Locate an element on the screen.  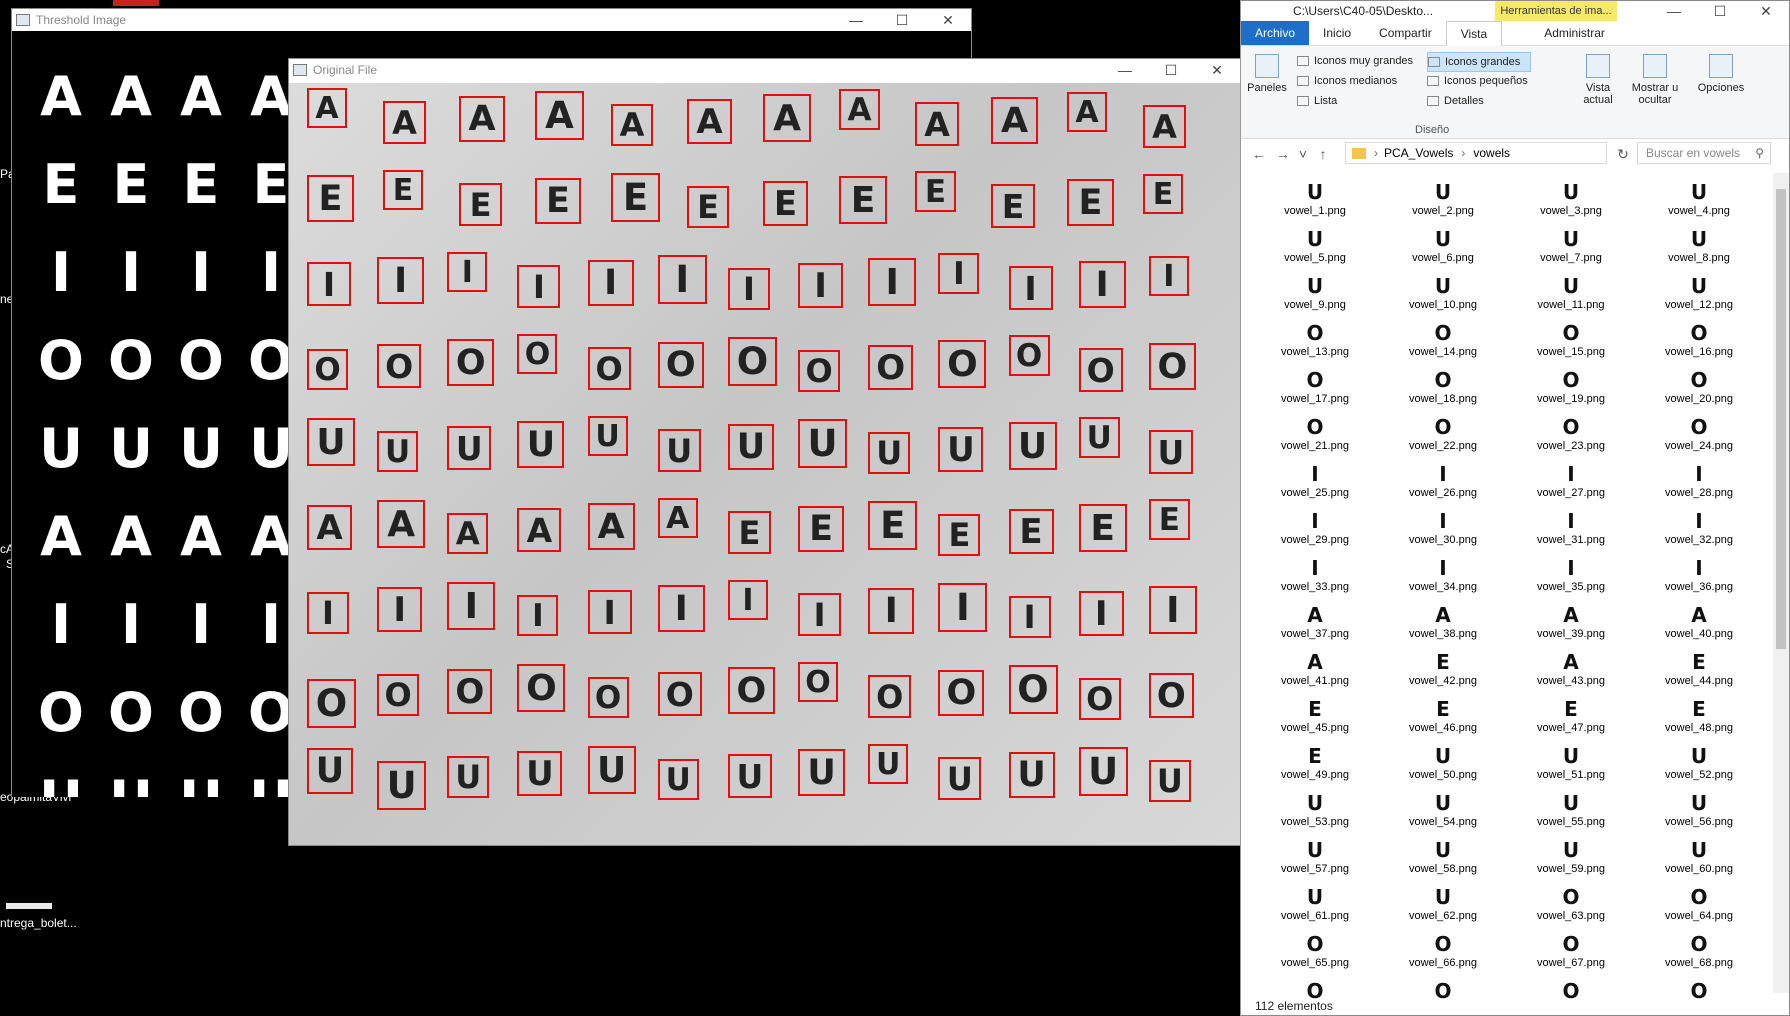
file-item: Uvowel_7.png is located at coordinates (1571, 249).